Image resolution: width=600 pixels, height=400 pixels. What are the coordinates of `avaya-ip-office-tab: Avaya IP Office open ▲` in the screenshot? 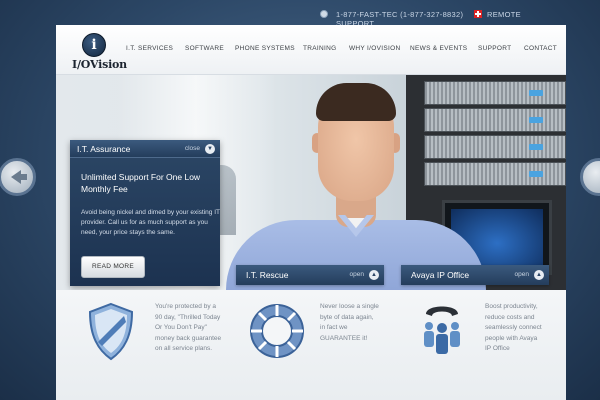 It's located at (475, 275).